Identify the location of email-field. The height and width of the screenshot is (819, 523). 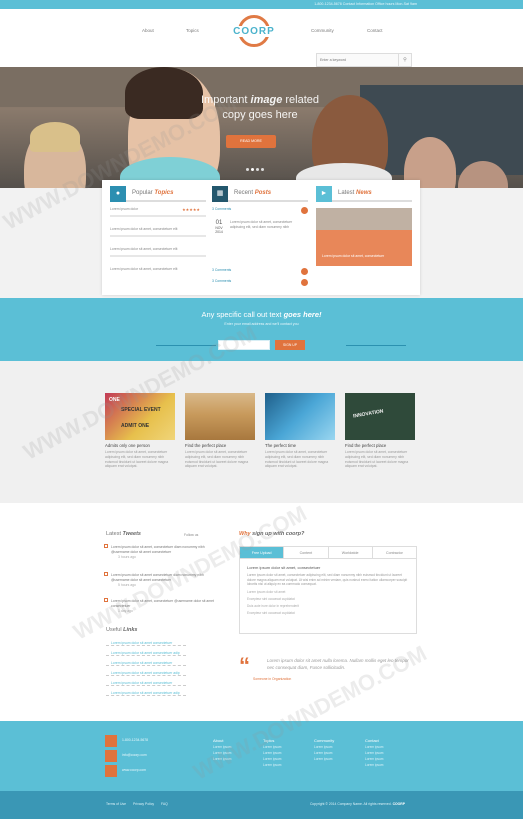
(244, 345).